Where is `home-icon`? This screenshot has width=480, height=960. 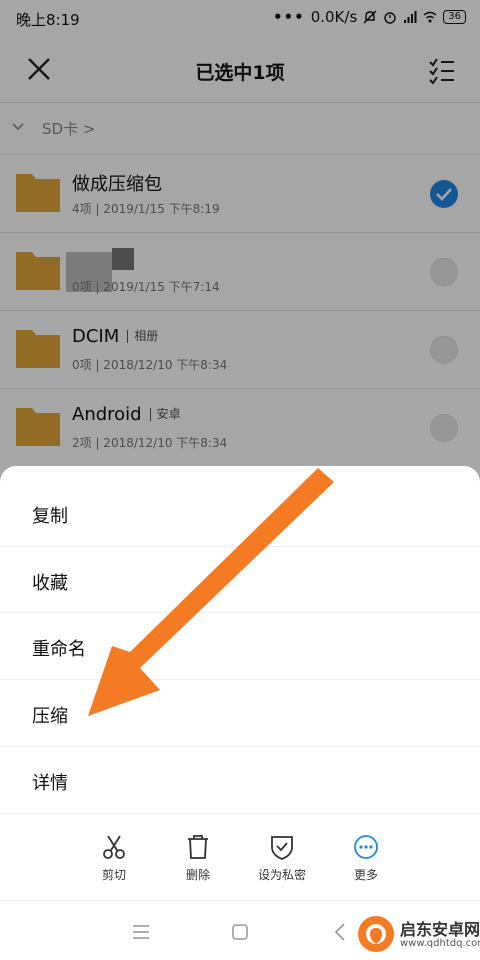
home-icon is located at coordinates (240, 932).